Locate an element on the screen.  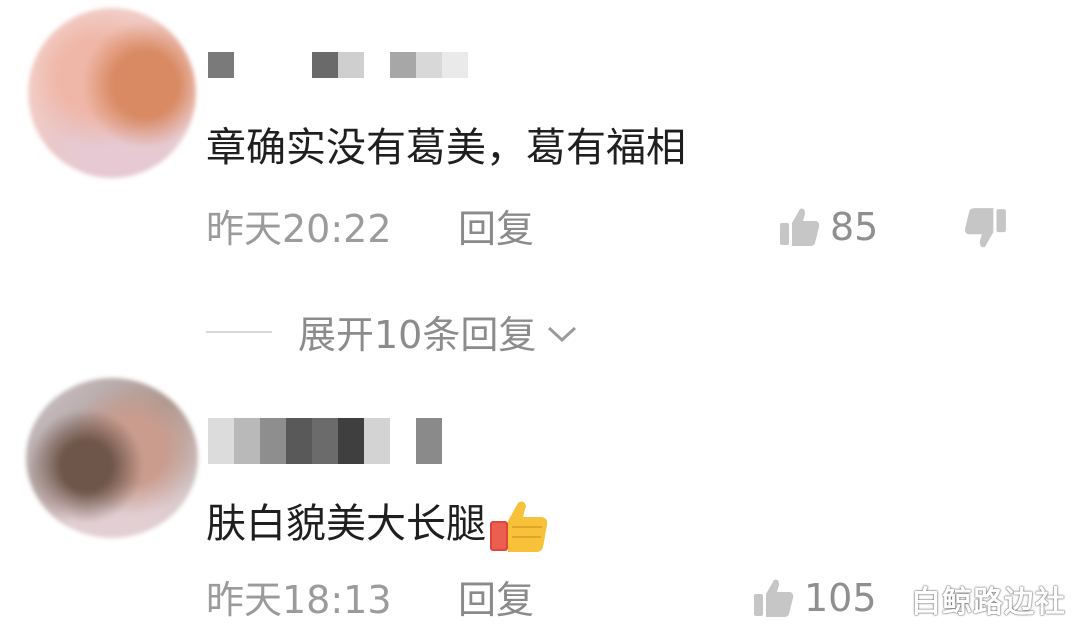
comment-text: 肤白貌美大长腿 is located at coordinates (378, 526).